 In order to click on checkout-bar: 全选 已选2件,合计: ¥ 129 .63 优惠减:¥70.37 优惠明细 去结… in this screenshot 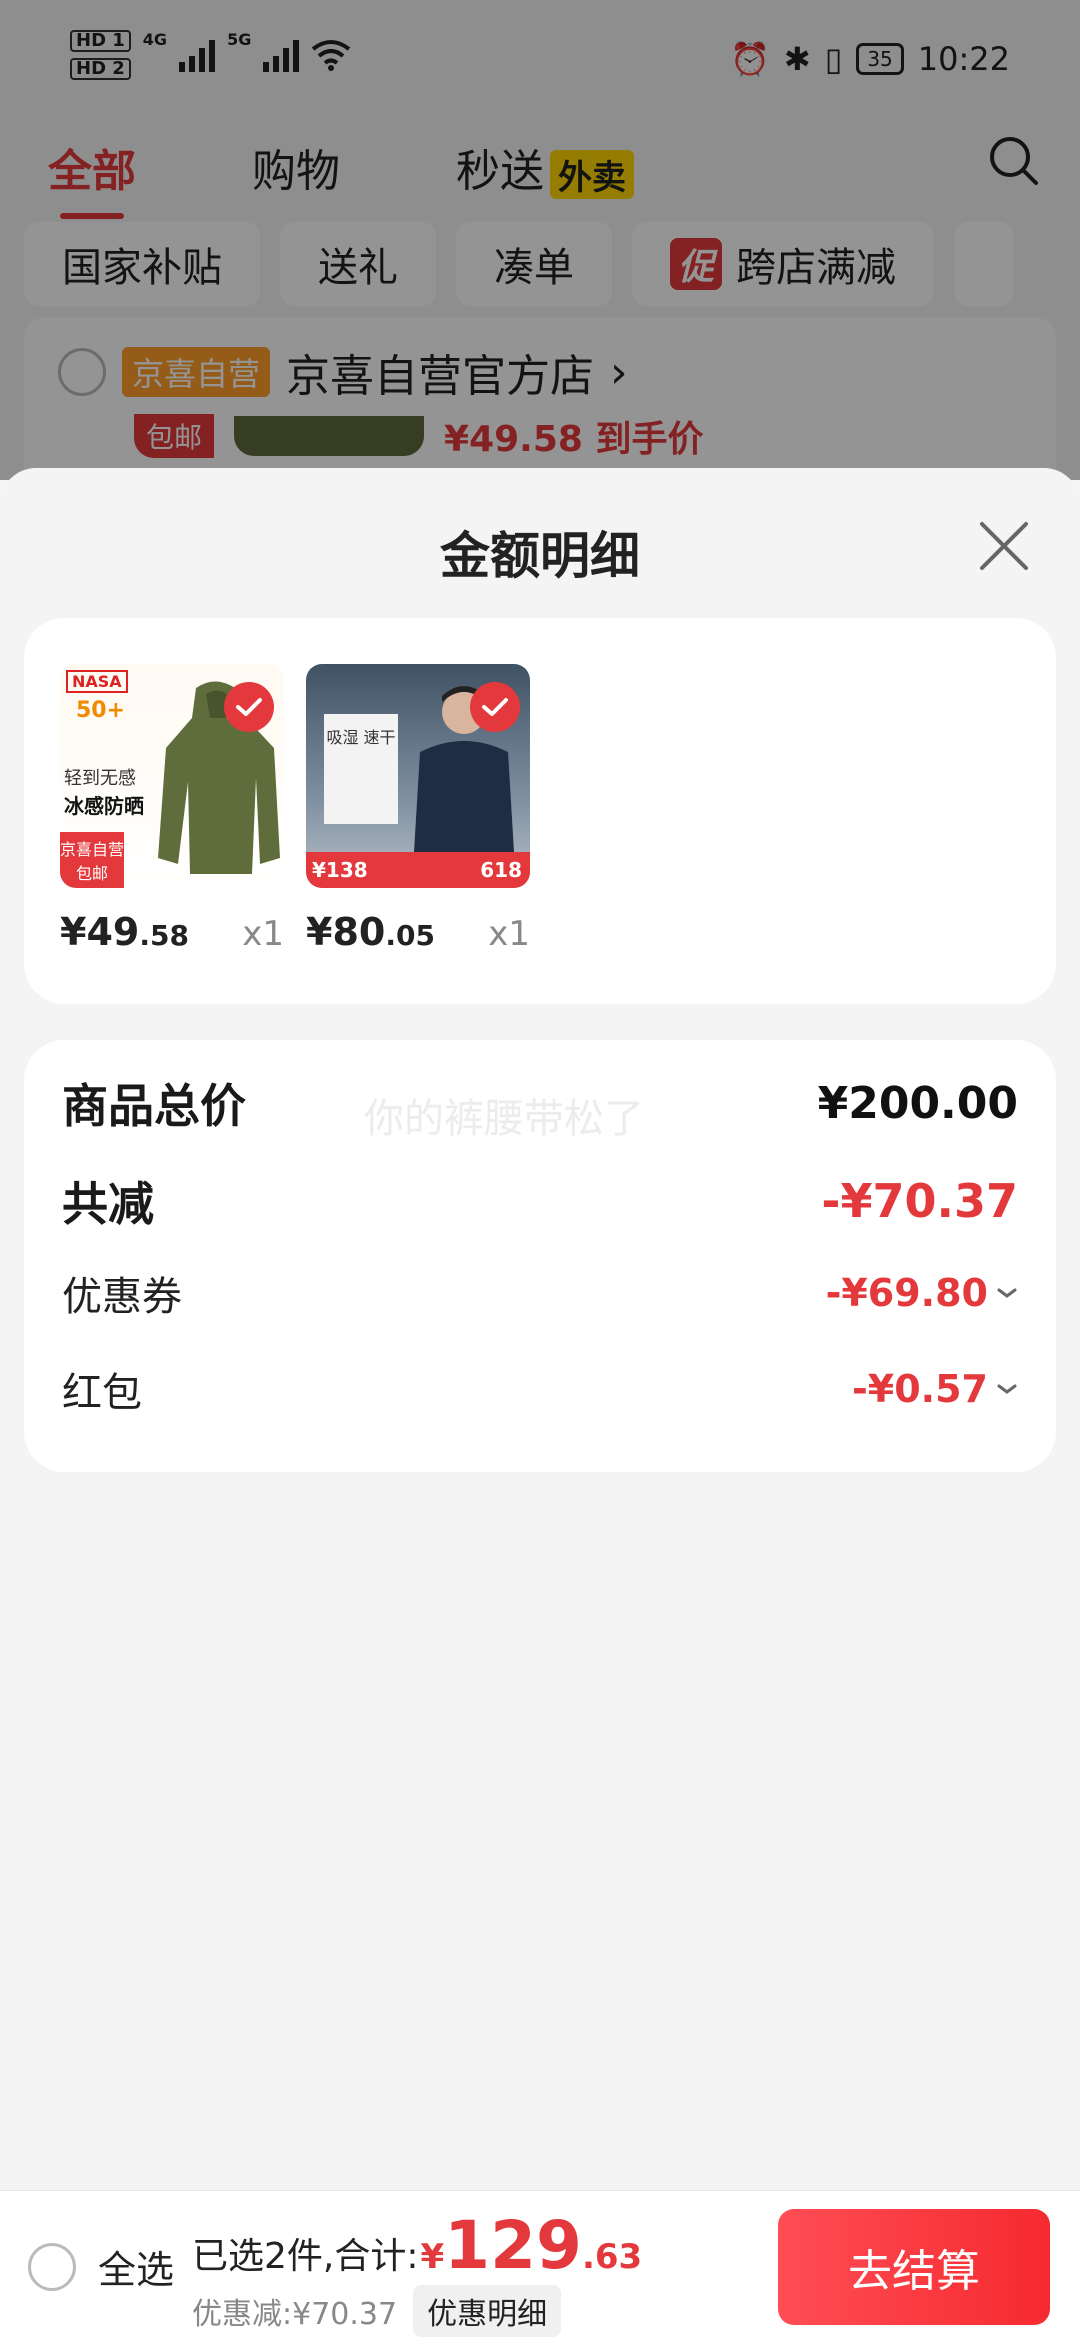, I will do `click(540, 2265)`.